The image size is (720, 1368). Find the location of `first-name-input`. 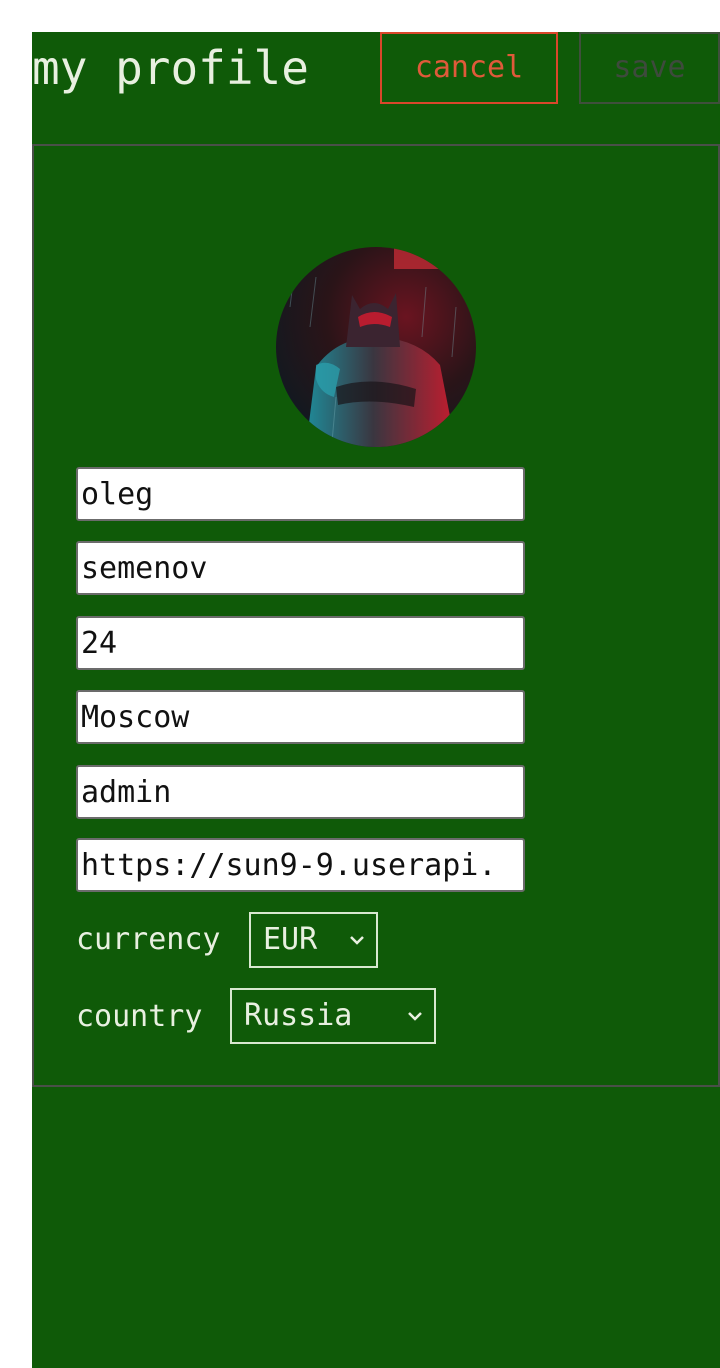

first-name-input is located at coordinates (300, 494).